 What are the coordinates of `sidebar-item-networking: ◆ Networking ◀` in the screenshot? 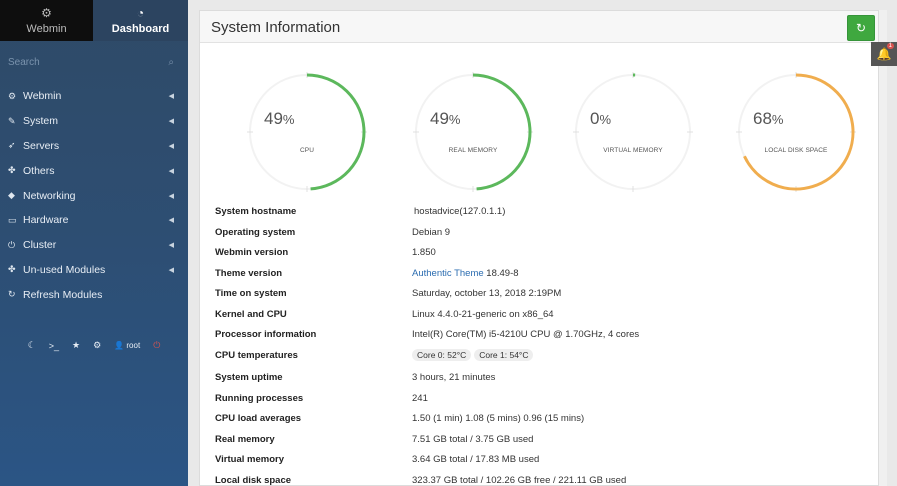 It's located at (94, 195).